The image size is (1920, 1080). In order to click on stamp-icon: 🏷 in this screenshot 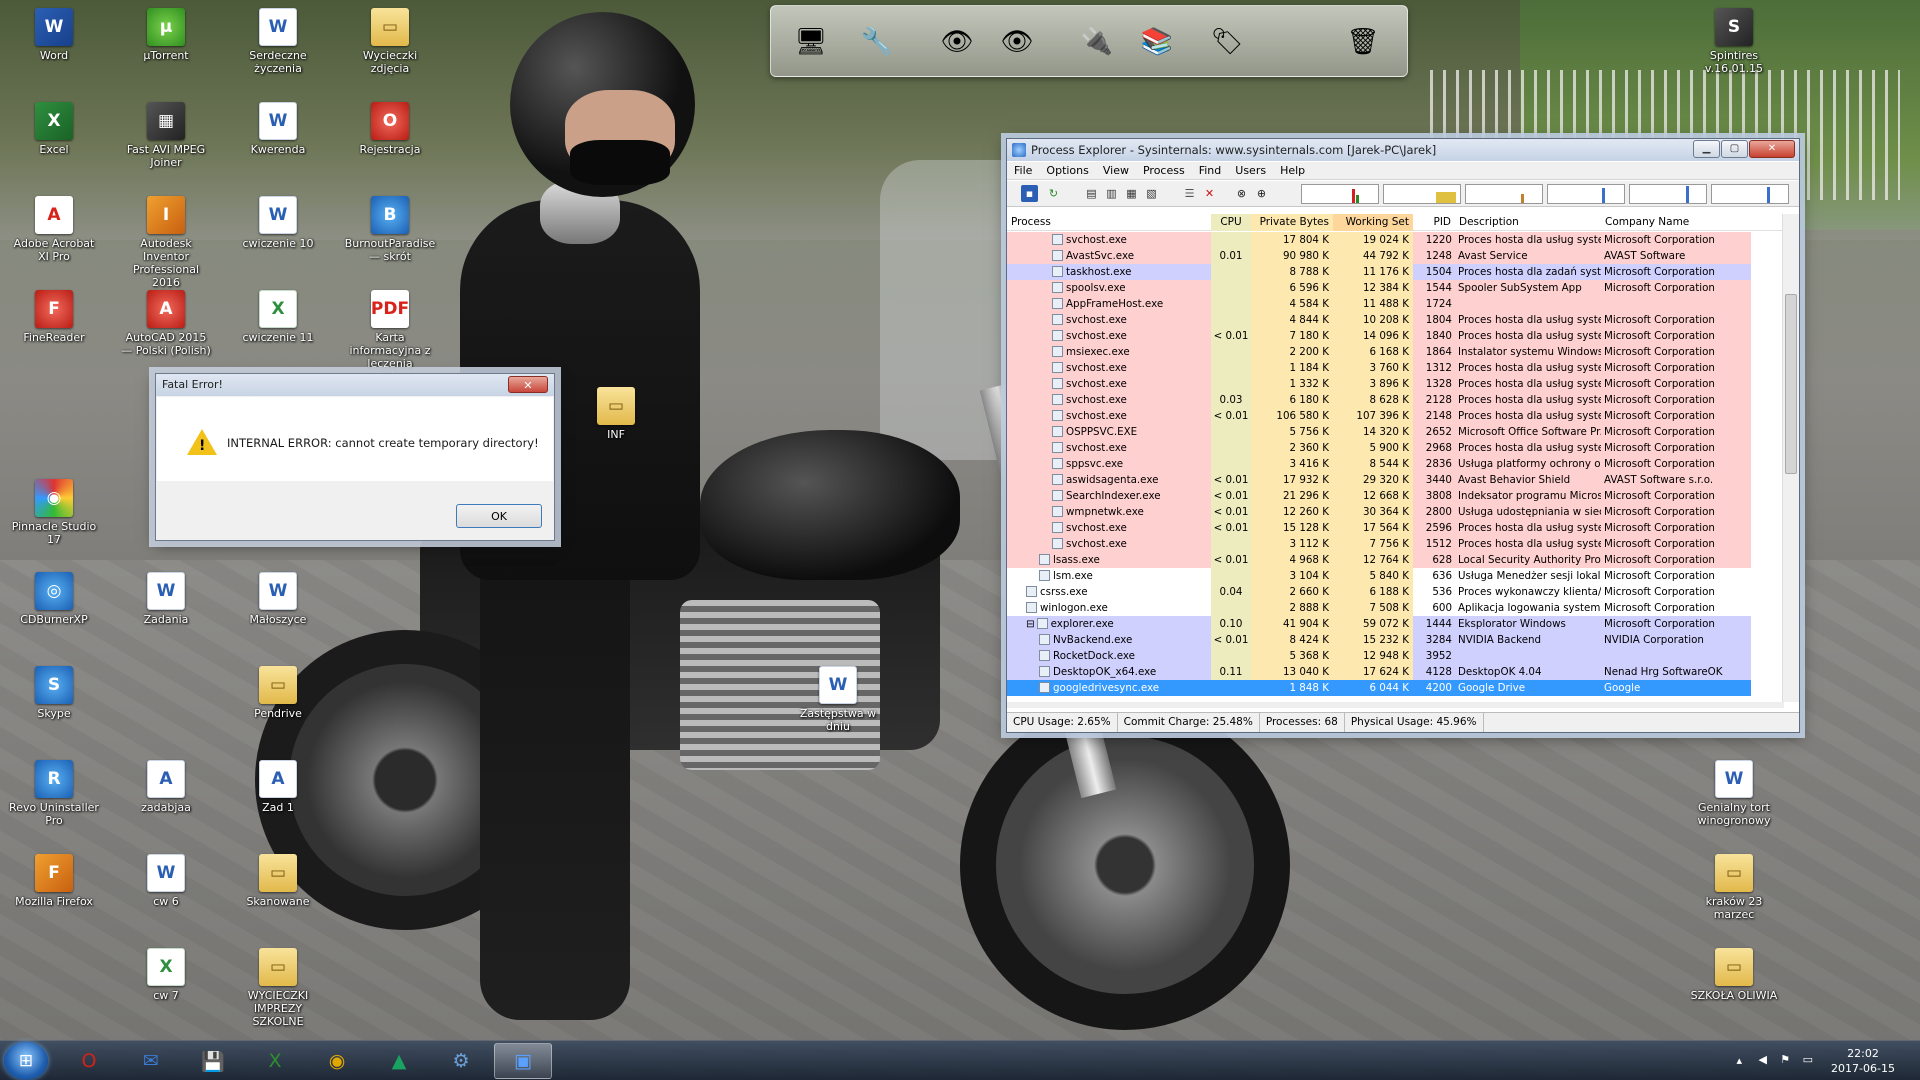, I will do `click(1227, 42)`.